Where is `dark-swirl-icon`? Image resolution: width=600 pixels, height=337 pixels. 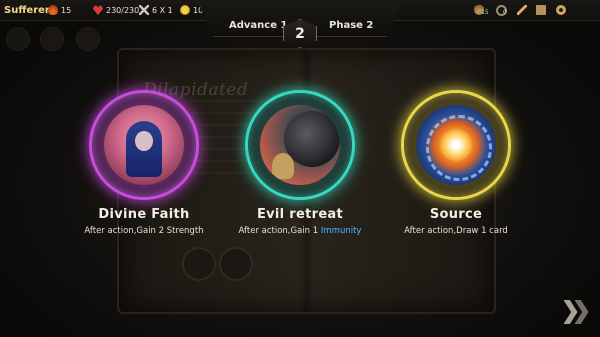 dark-swirl-icon is located at coordinates (300, 145).